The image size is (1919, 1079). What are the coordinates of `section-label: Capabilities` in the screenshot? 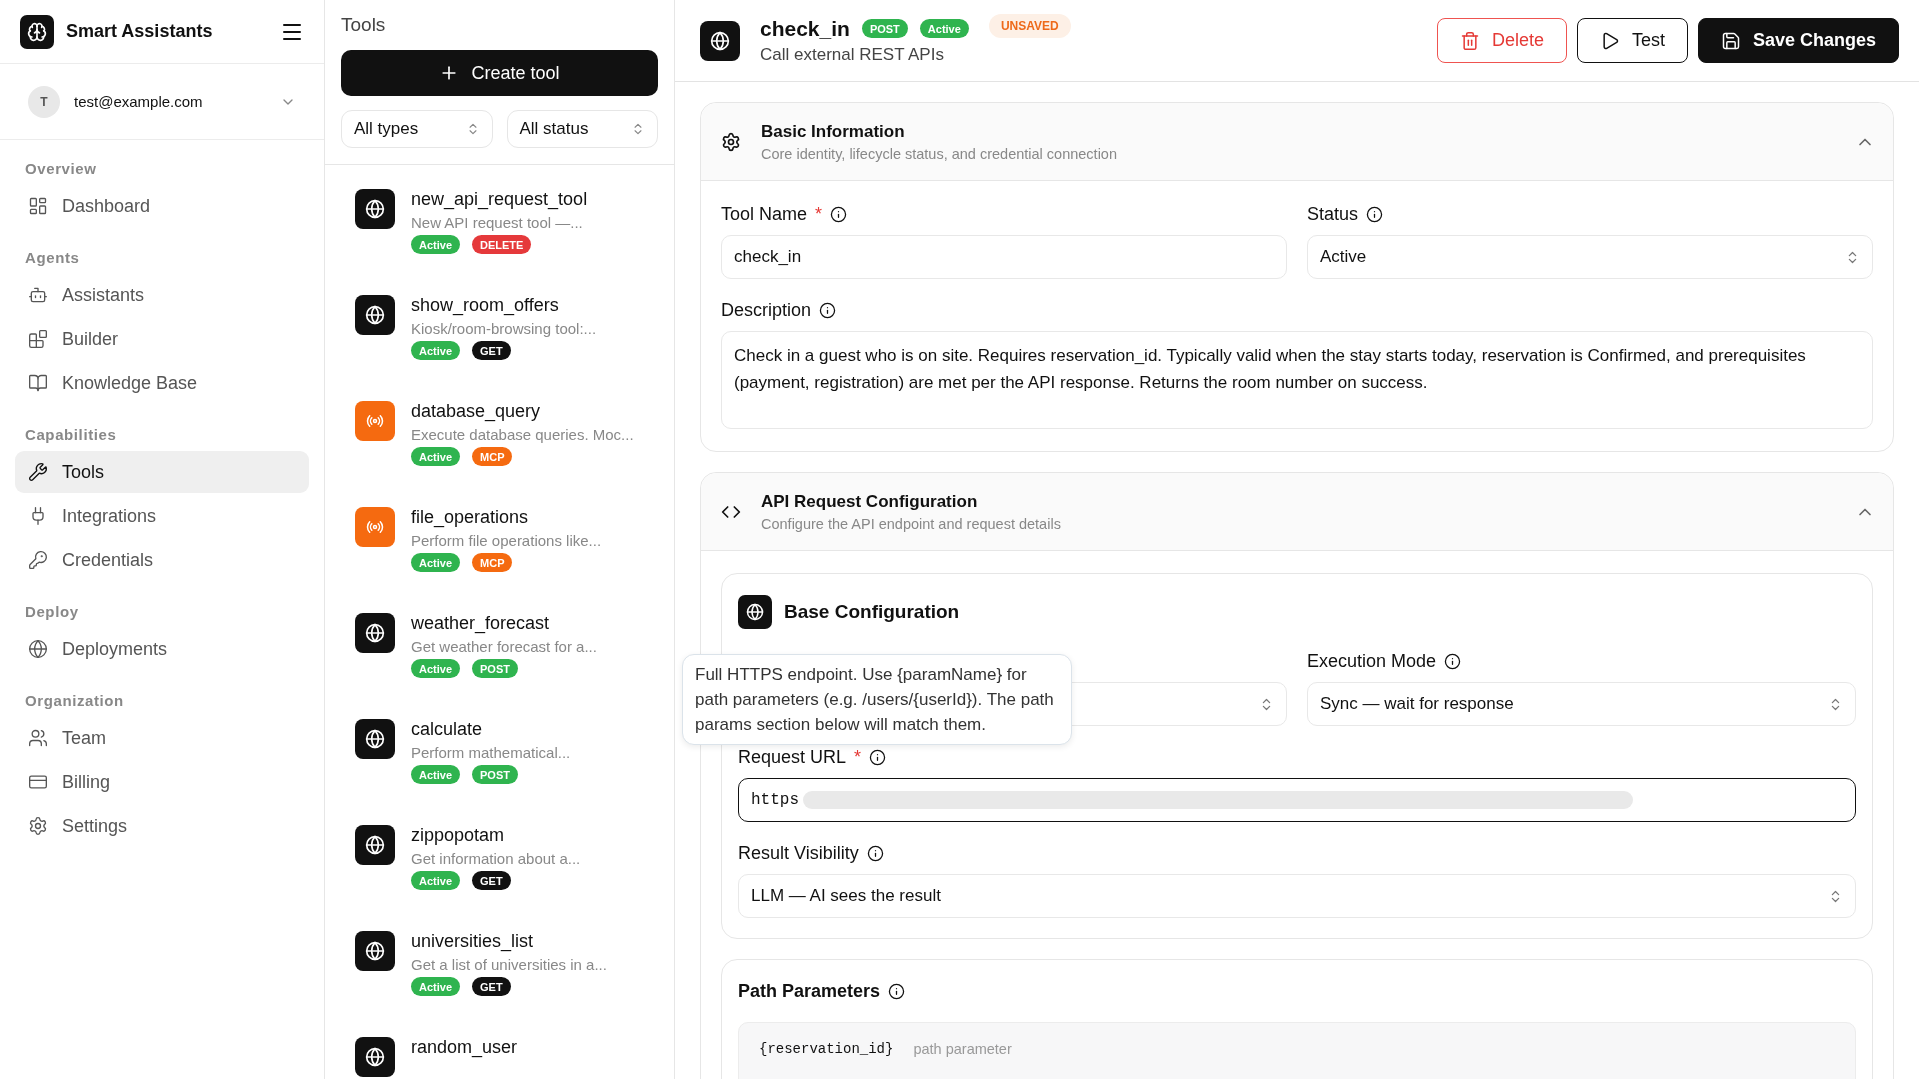 It's located at (71, 434).